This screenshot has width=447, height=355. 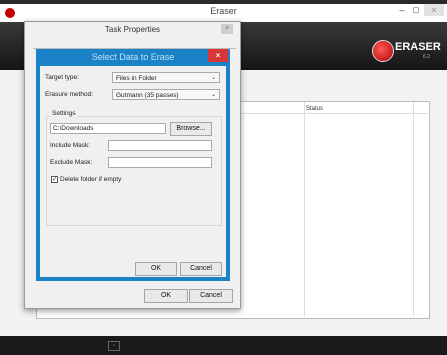 What do you see at coordinates (160, 162) in the screenshot?
I see `exclude-mask-input` at bounding box center [160, 162].